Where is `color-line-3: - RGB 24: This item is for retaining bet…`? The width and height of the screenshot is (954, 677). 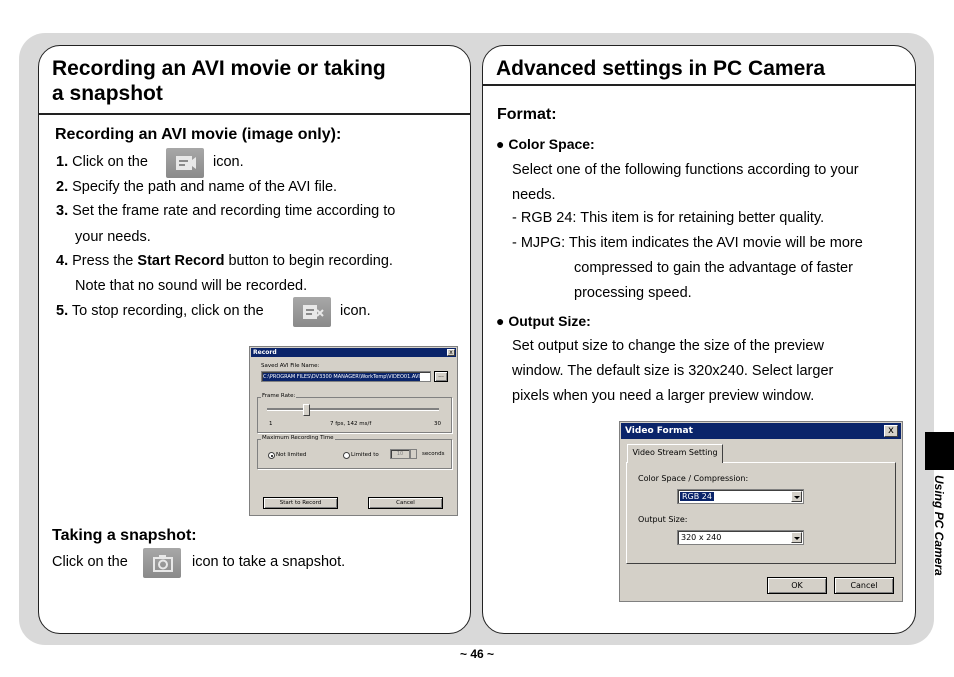 color-line-3: - RGB 24: This item is for retaining bet… is located at coordinates (668, 218).